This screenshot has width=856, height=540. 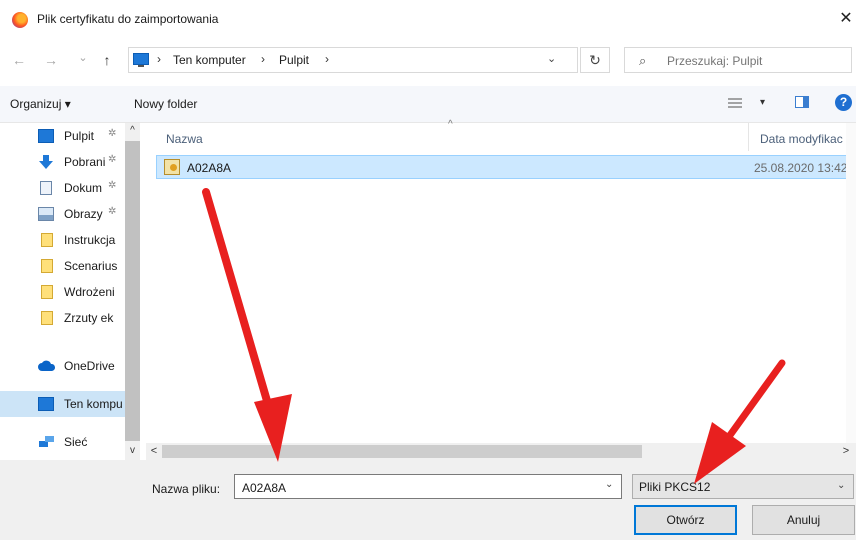 What do you see at coordinates (93, 404) in the screenshot?
I see `sidebar-item-label: Ten kompu` at bounding box center [93, 404].